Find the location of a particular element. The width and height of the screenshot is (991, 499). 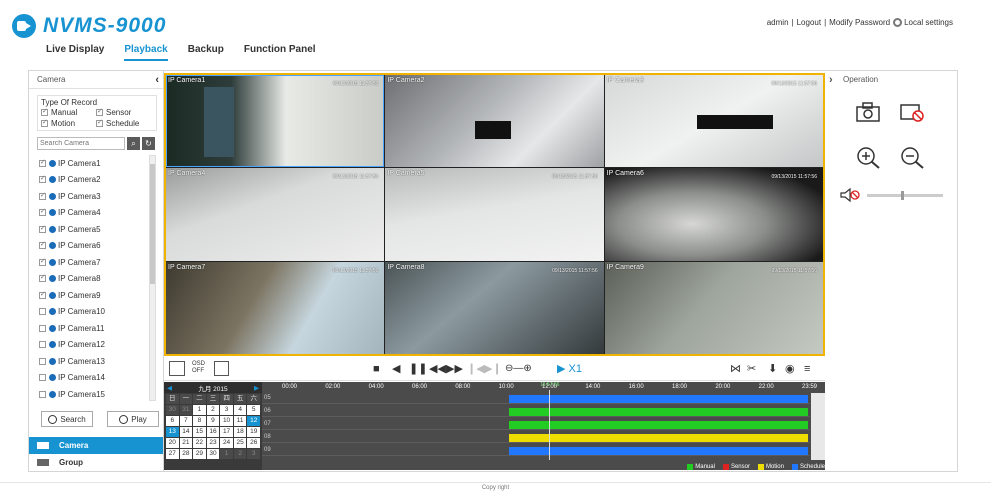

camera-list-item: IP Camera8 is located at coordinates (93, 279).